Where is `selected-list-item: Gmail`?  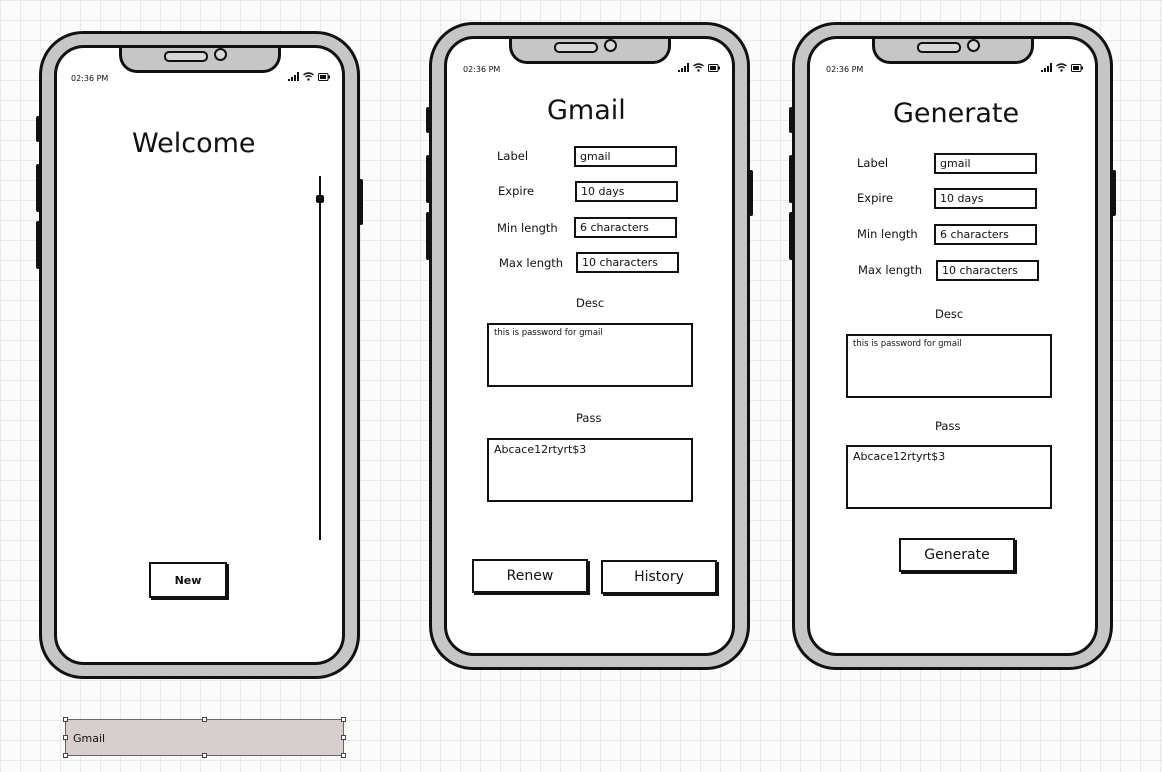 selected-list-item: Gmail is located at coordinates (204, 737).